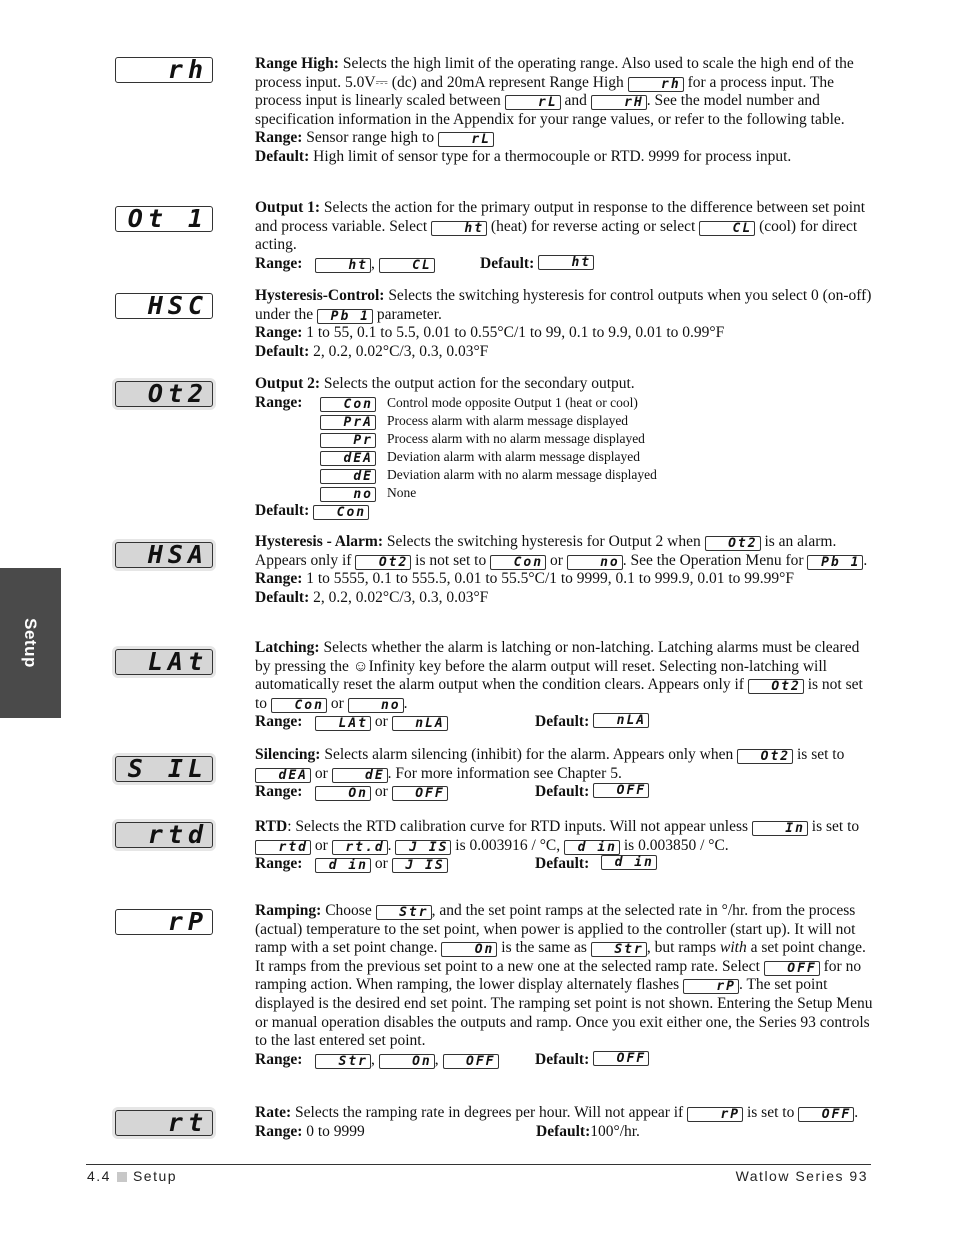 The height and width of the screenshot is (1235, 954). What do you see at coordinates (381, 82) in the screenshot?
I see `dc-icon: ⎓` at bounding box center [381, 82].